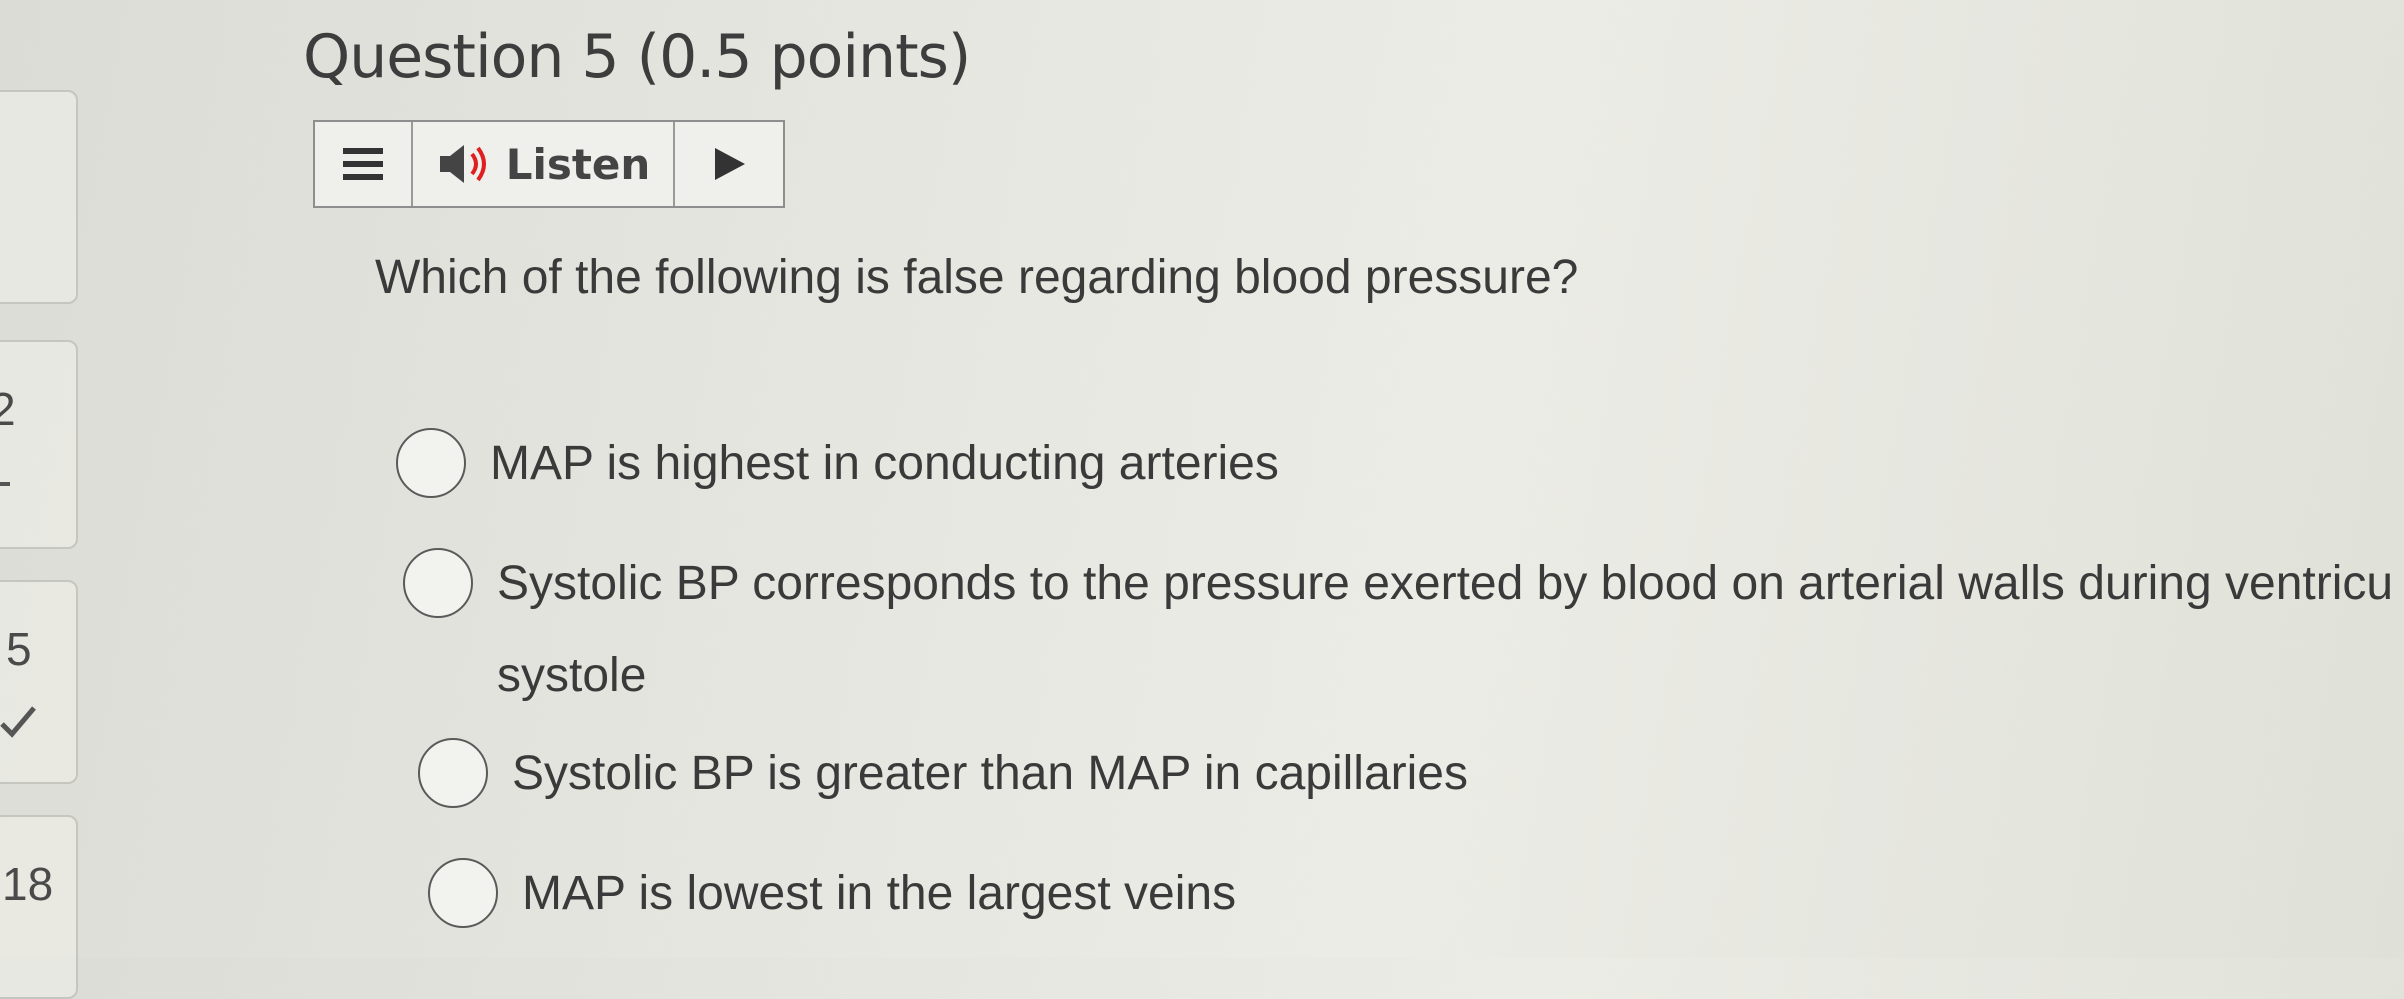 The width and height of the screenshot is (2404, 999). What do you see at coordinates (5, 484) in the screenshot?
I see `dash-icon` at bounding box center [5, 484].